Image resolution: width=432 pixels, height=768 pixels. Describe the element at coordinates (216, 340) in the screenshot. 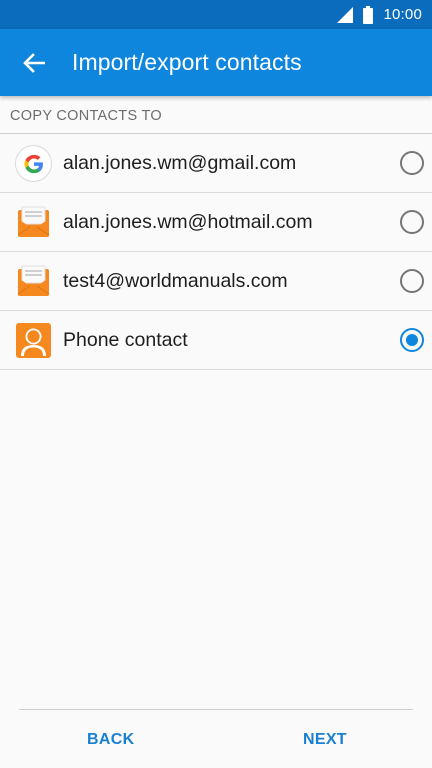

I see `account-row-phone-contact: Phone contact` at that location.